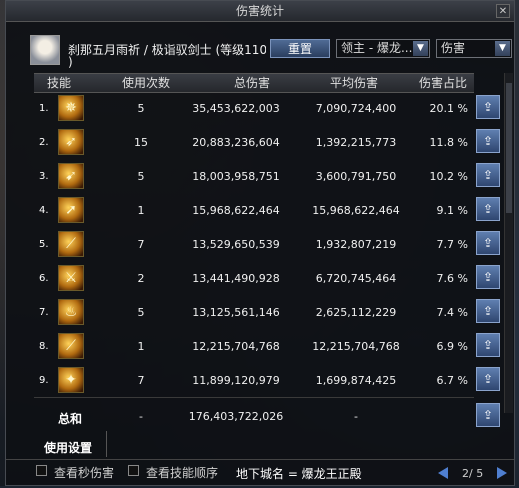  I want to click on table-row: 9. ✦ 7 11,899,120,979 1,699,874,425 6.7 % ⇪, so click(256, 382).